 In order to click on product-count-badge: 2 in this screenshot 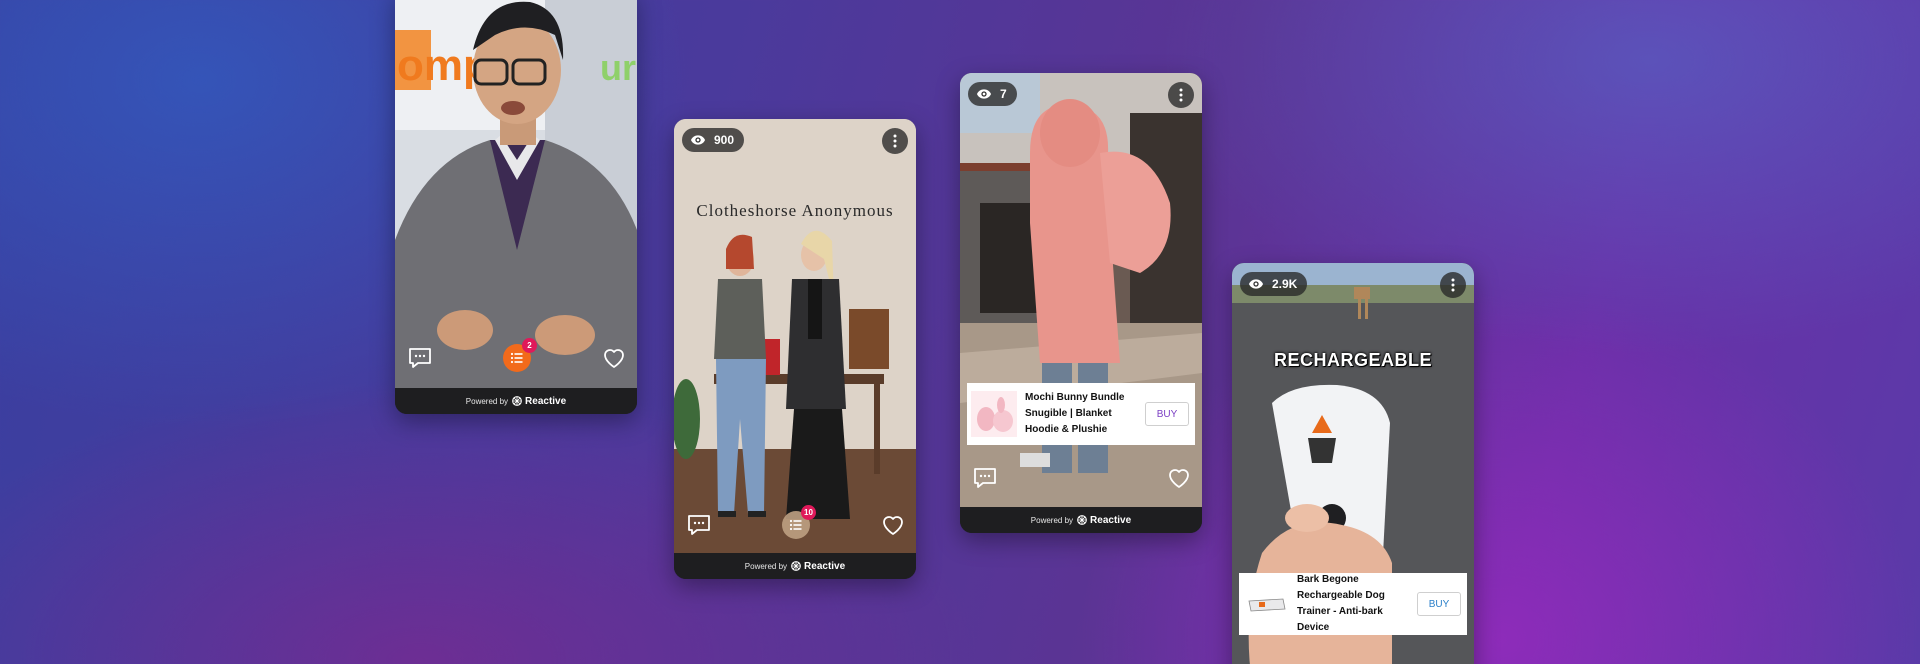, I will do `click(529, 345)`.